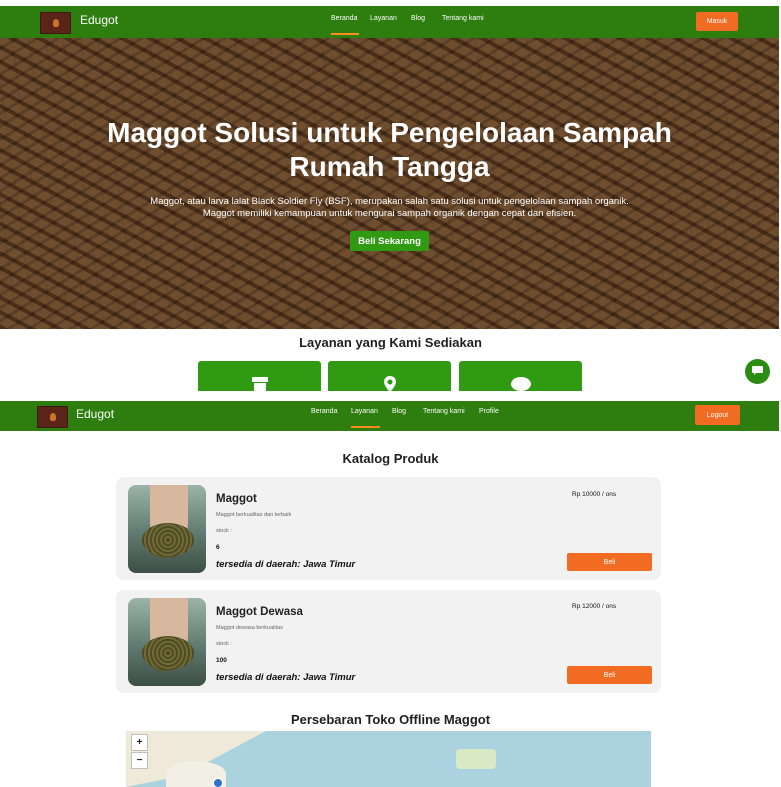  Describe the element at coordinates (218, 547) in the screenshot. I see `product-stock-value: 6` at that location.